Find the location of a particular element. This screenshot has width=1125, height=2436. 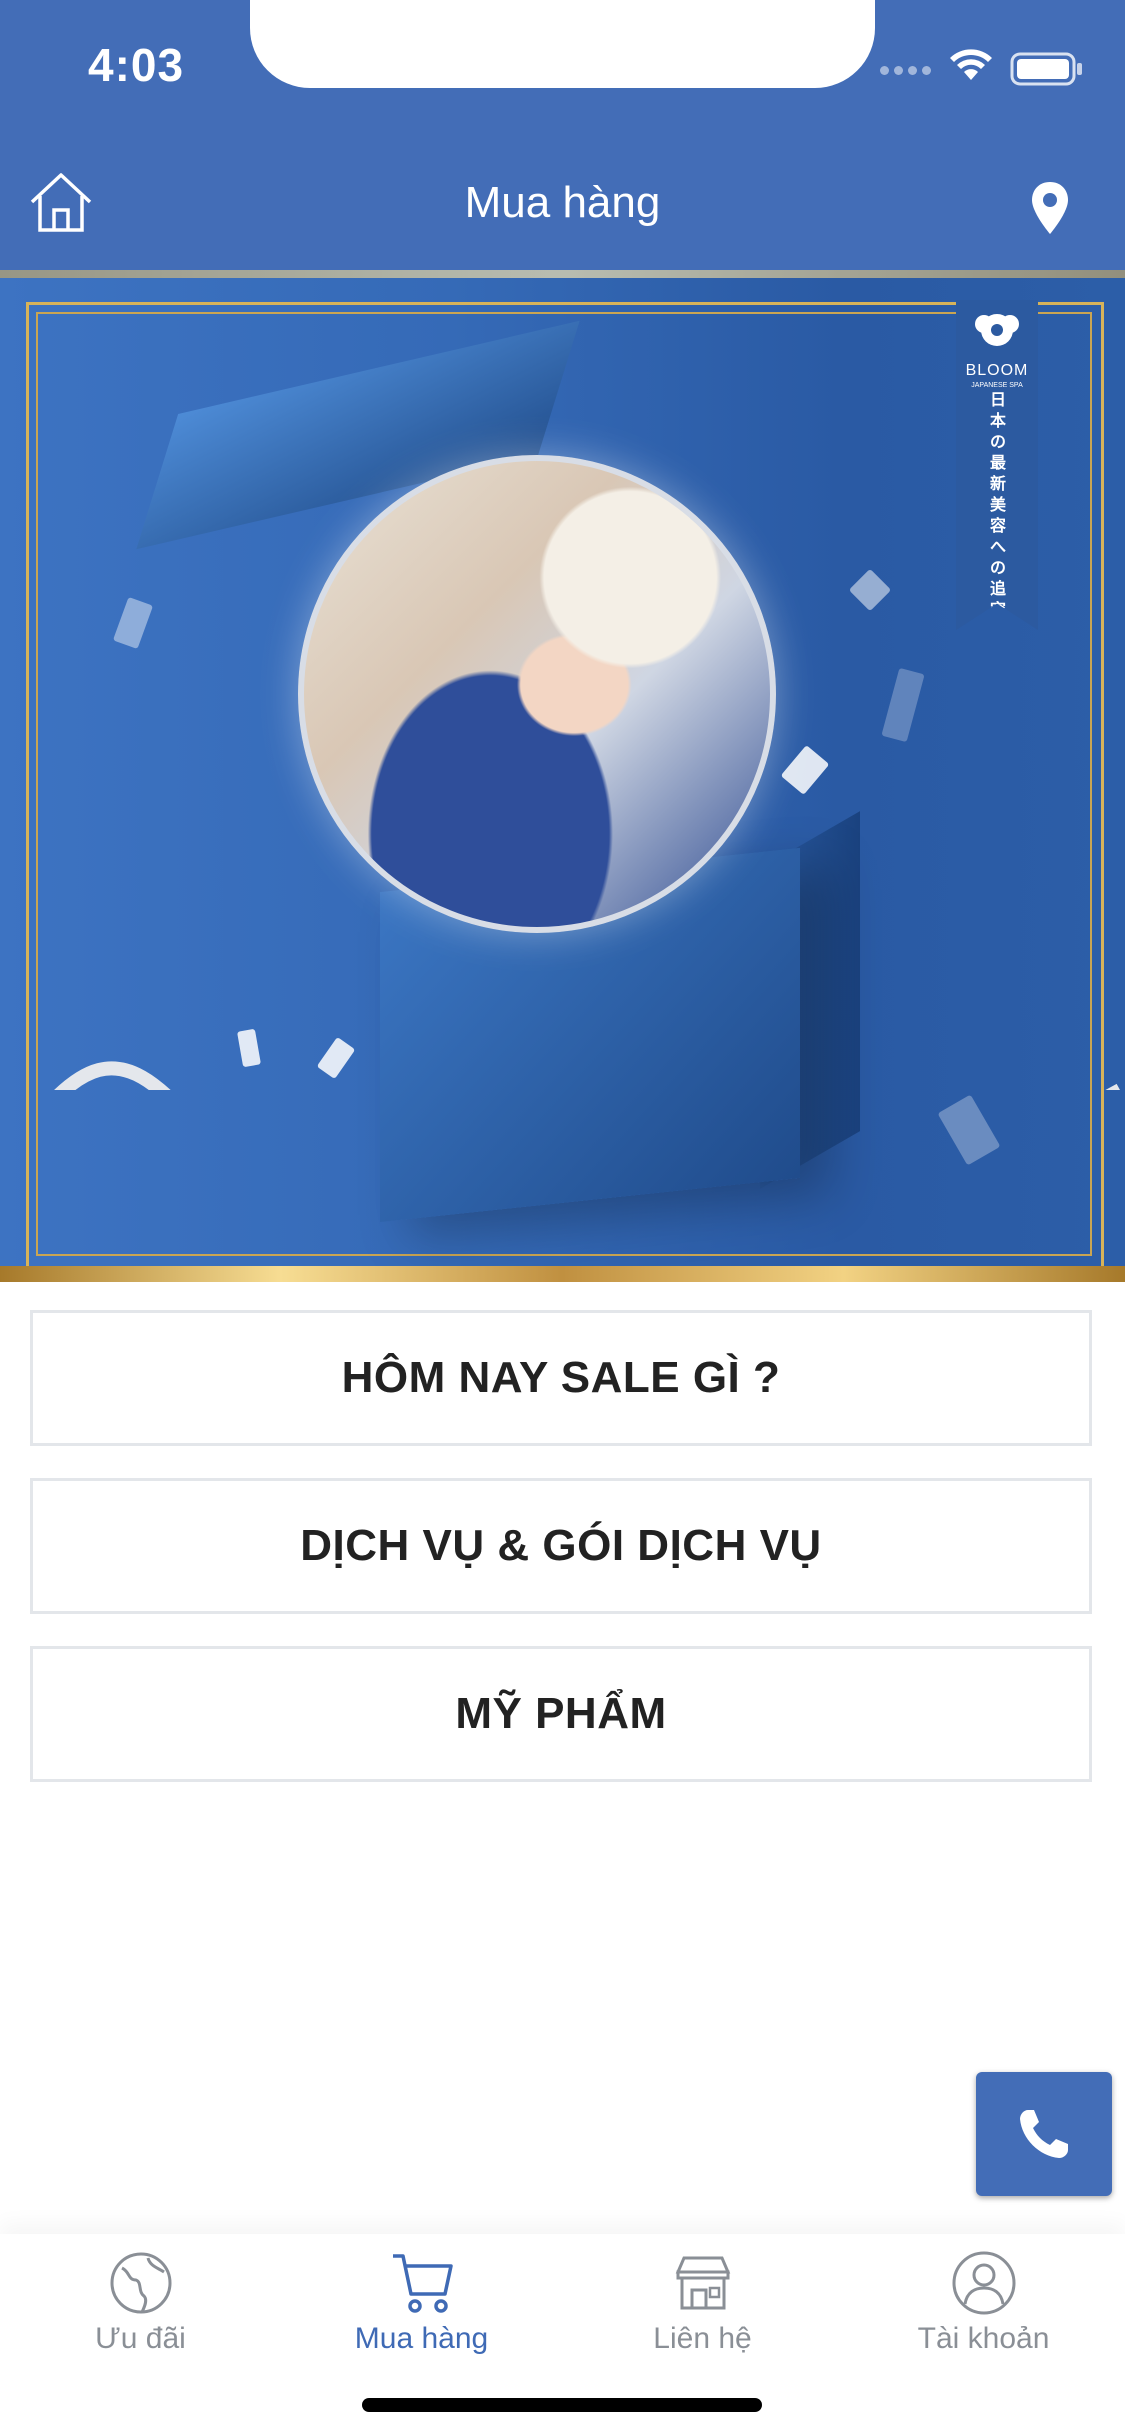

cellular-signal-icon is located at coordinates (908, 71).